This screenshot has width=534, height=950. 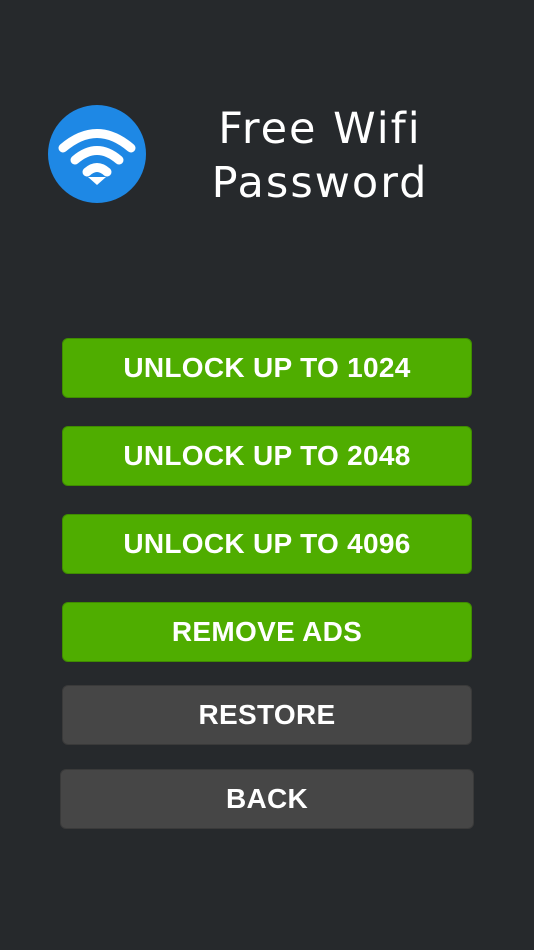 I want to click on app-title-line-1: Free Wifi, so click(x=320, y=129).